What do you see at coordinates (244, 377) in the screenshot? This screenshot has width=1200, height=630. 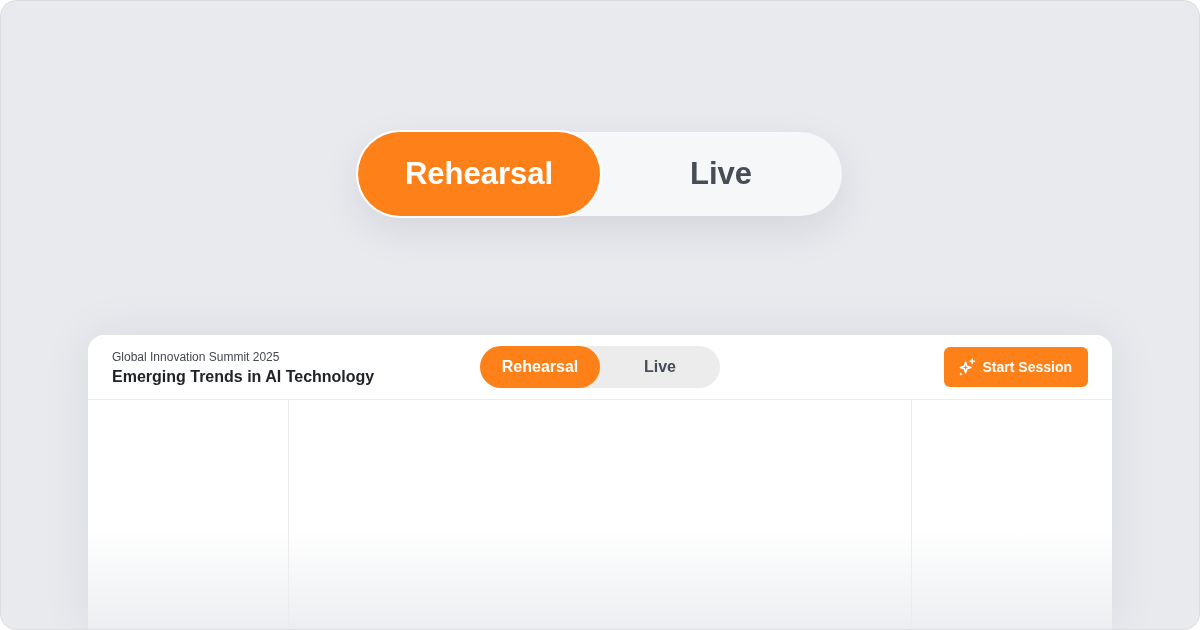 I see `session-title: Emerging Trends in AI Technology` at bounding box center [244, 377].